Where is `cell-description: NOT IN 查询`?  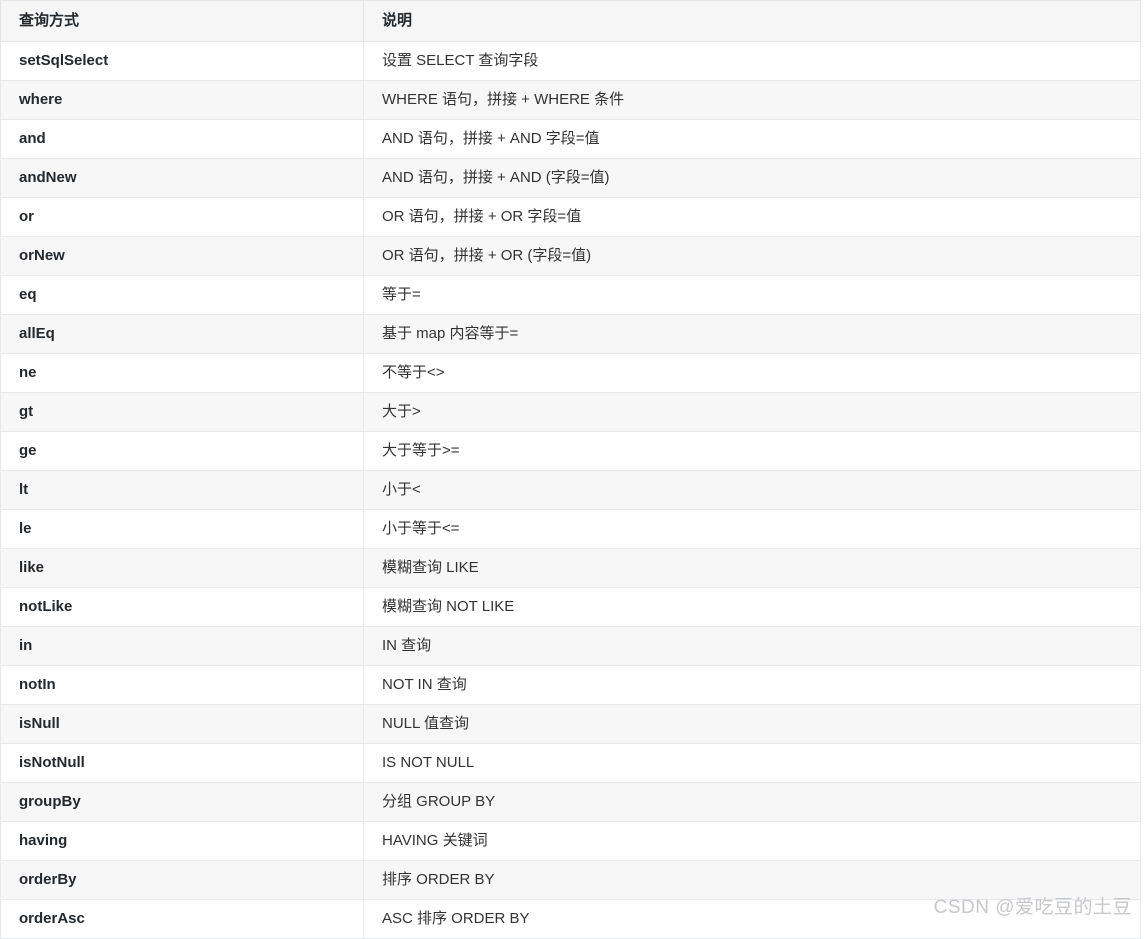
cell-description: NOT IN 查询 is located at coordinates (752, 685).